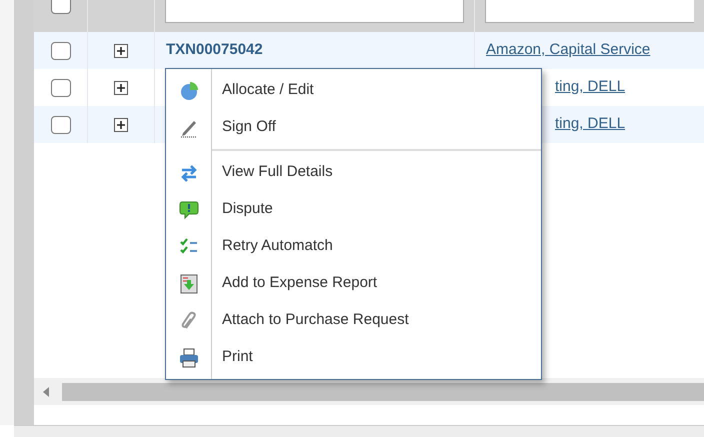 The height and width of the screenshot is (437, 704). Describe the element at coordinates (353, 357) in the screenshot. I see `menu-item: Print` at that location.